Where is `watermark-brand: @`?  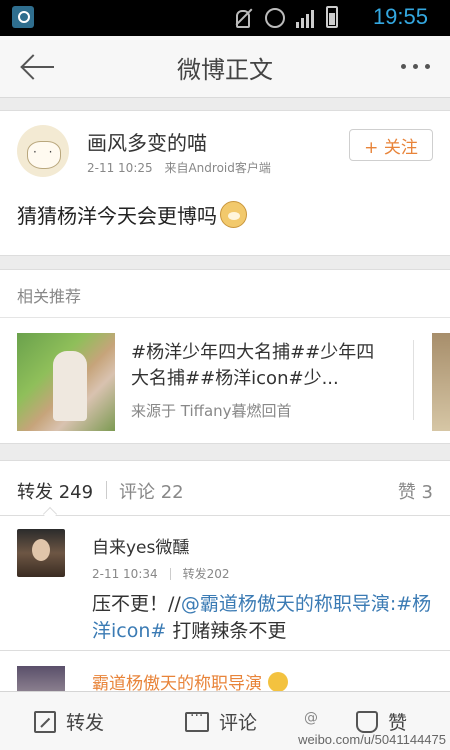 watermark-brand: @ is located at coordinates (311, 718).